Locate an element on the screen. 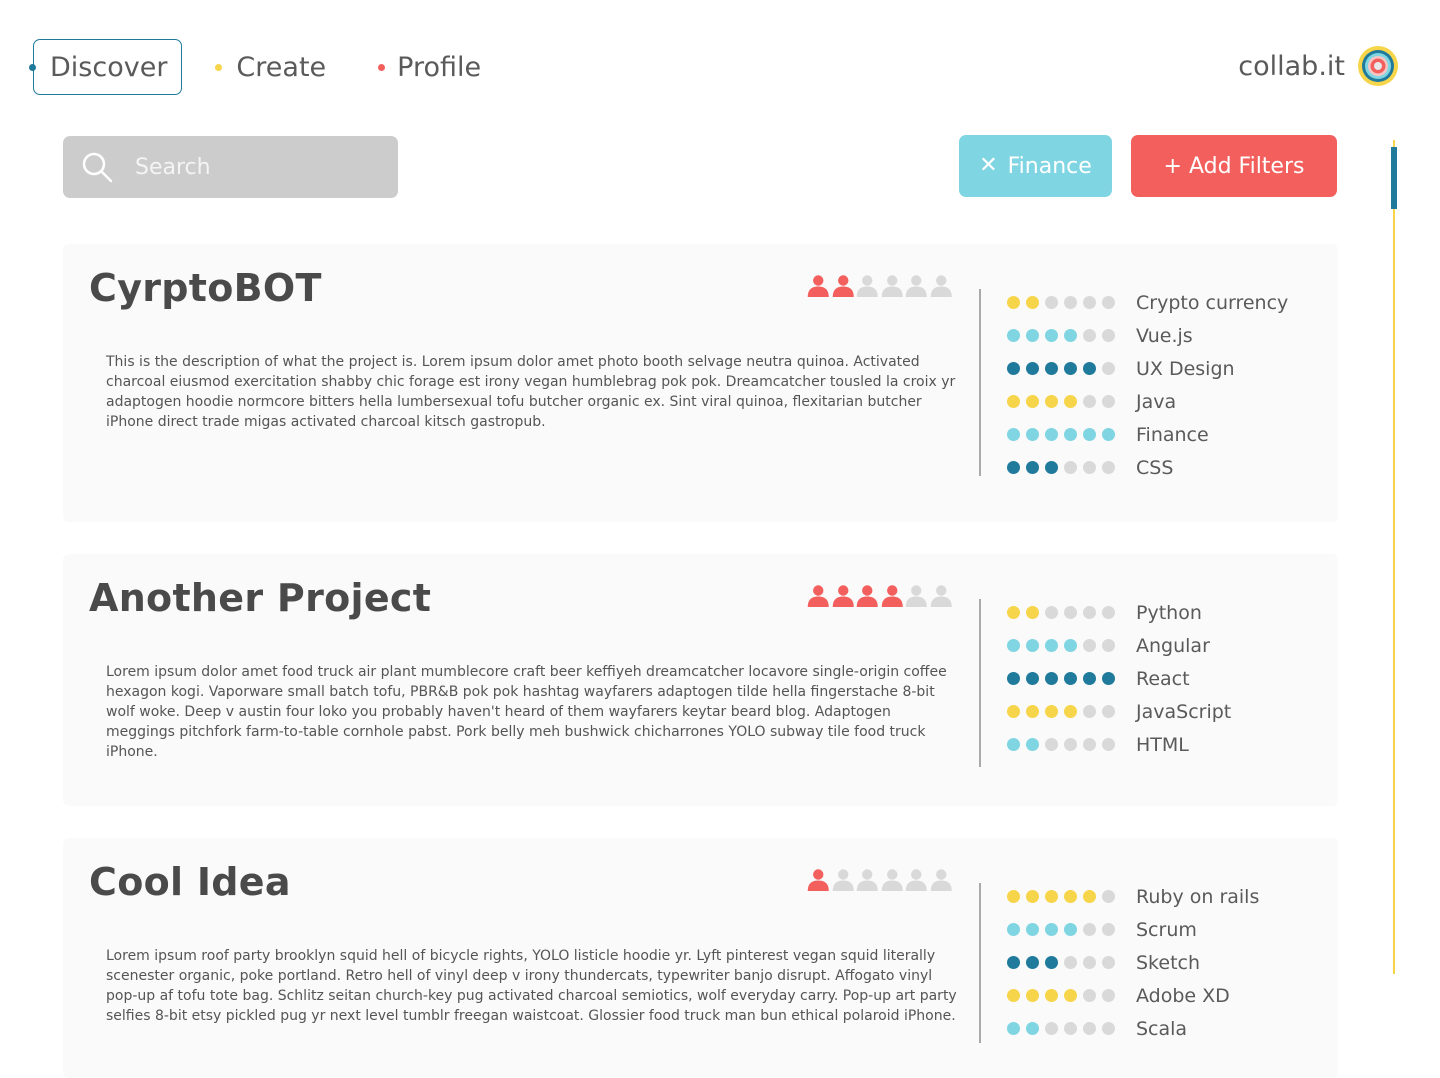 Image resolution: width=1440 pixels, height=1078 pixels. search-bar is located at coordinates (230, 167).